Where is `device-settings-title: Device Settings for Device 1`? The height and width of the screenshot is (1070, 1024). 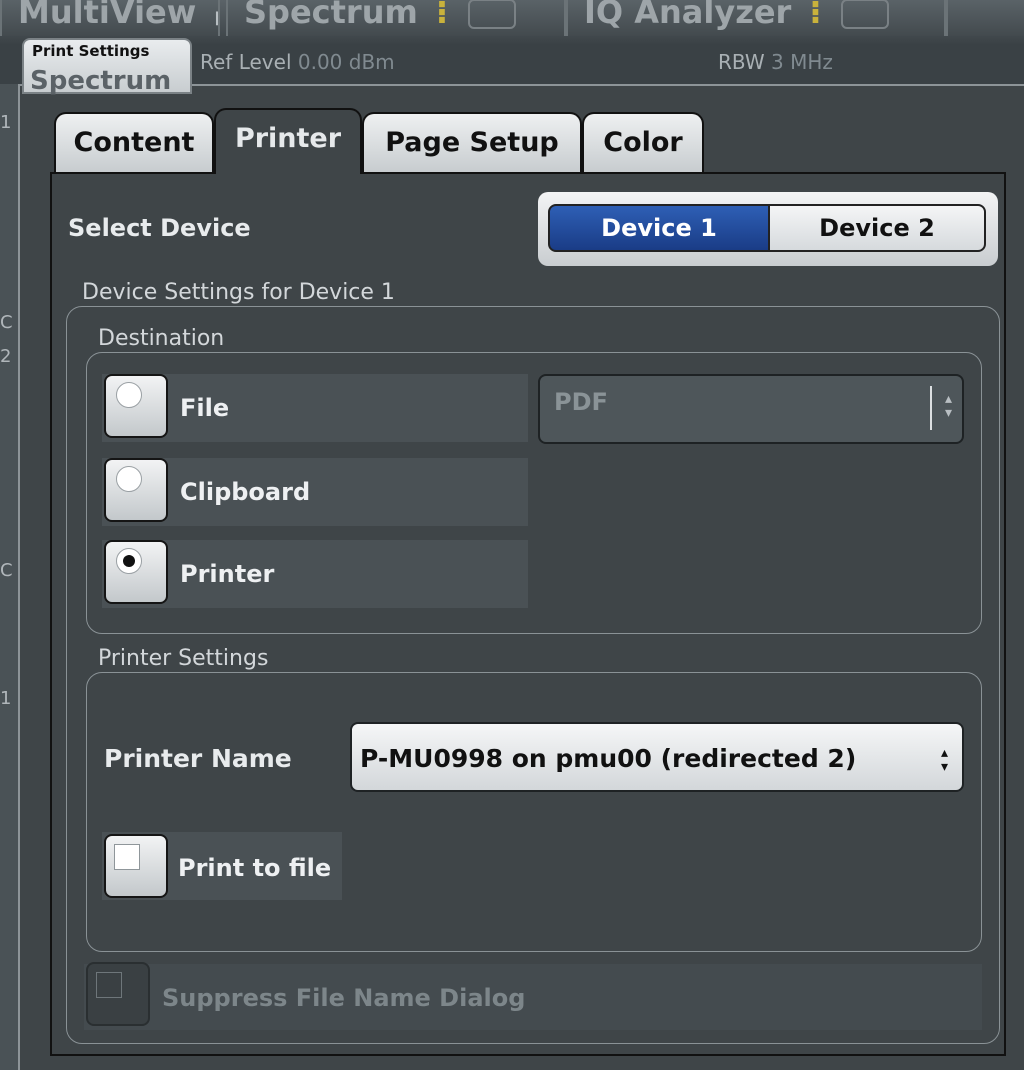 device-settings-title: Device Settings for Device 1 is located at coordinates (238, 292).